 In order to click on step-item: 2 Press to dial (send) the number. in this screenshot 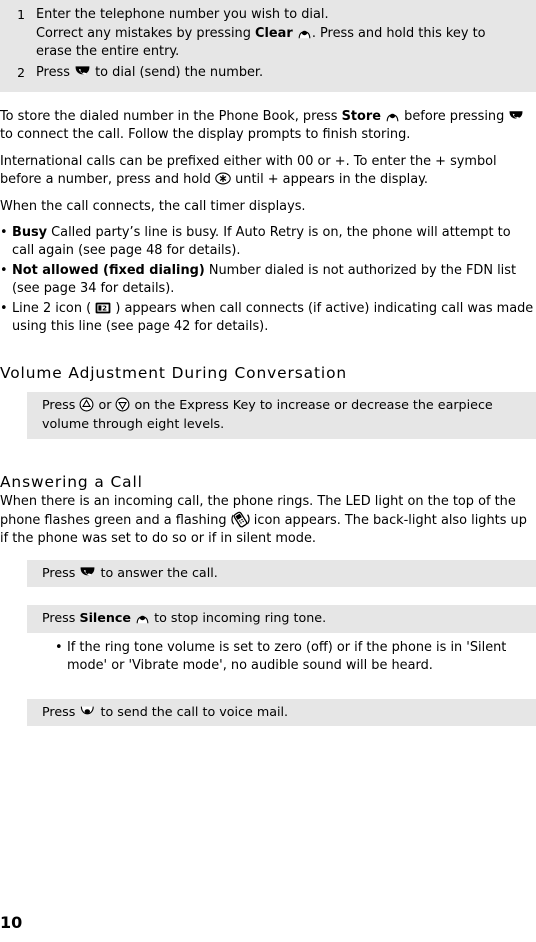, I will do `click(264, 73)`.